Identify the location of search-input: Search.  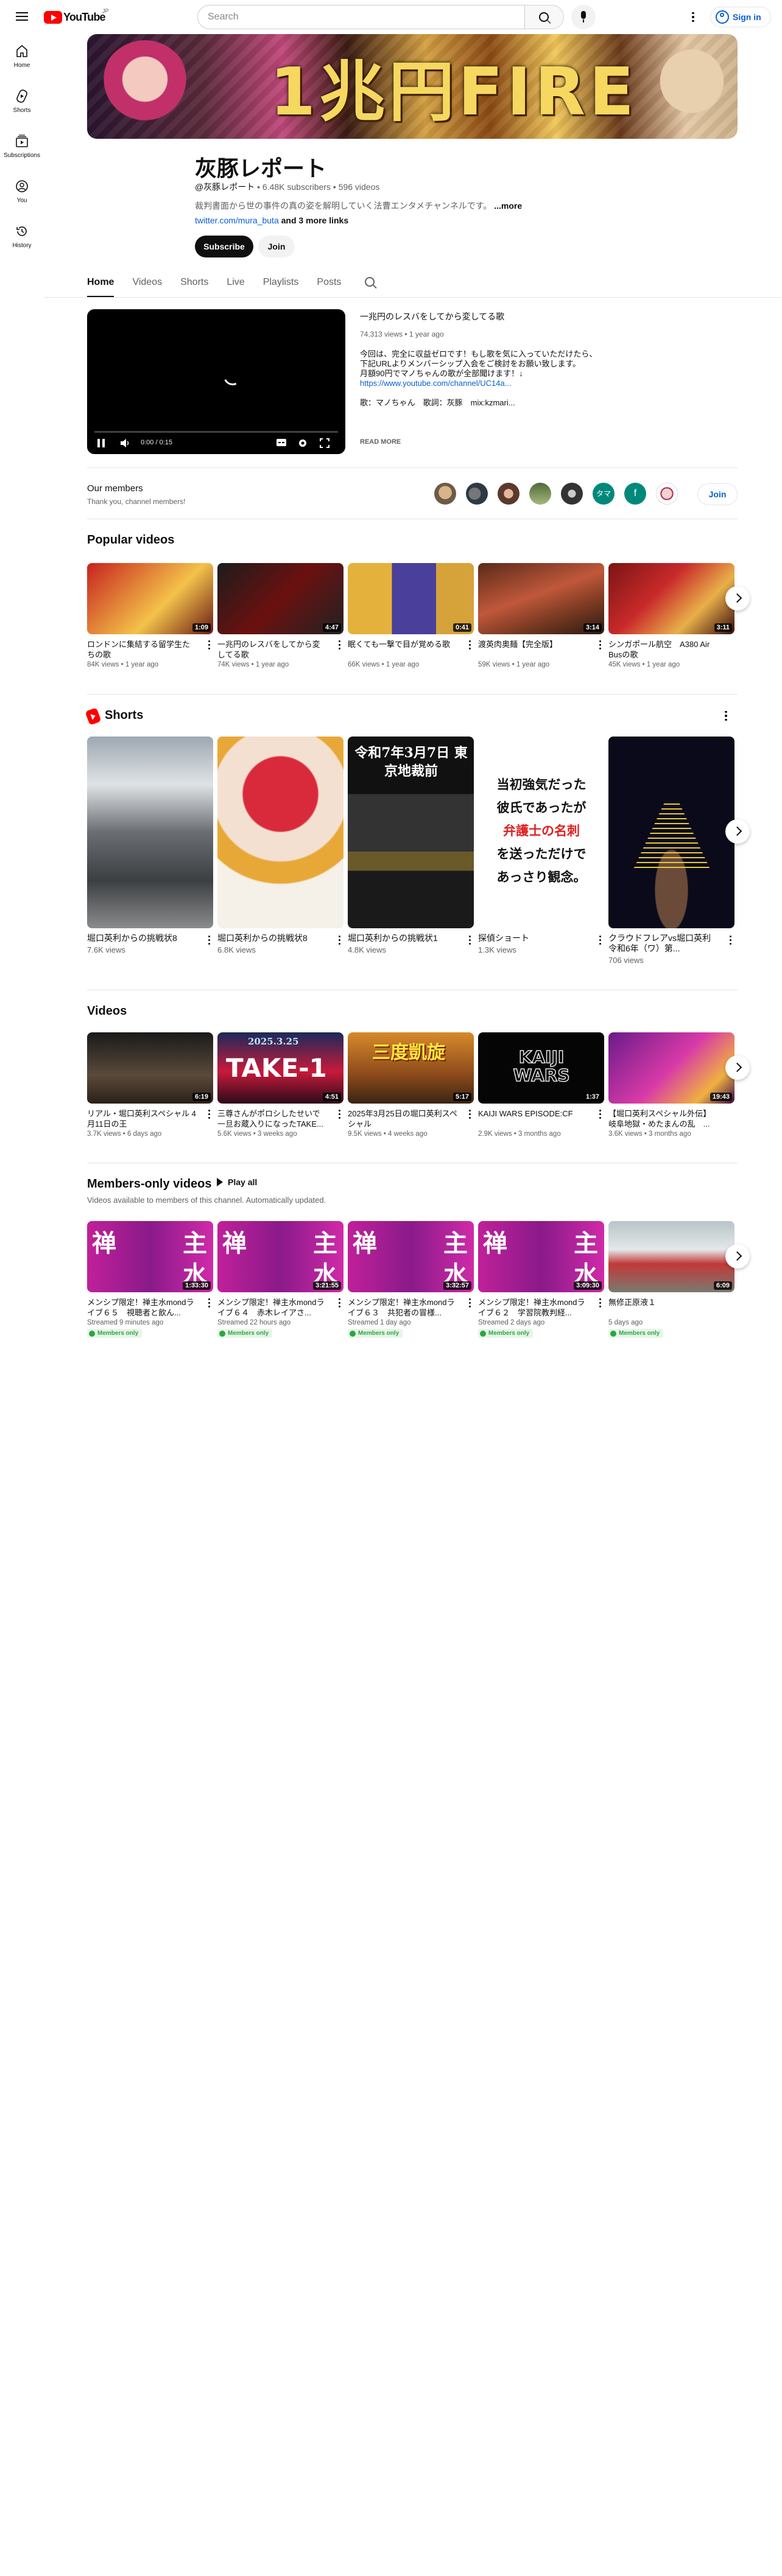
(361, 17).